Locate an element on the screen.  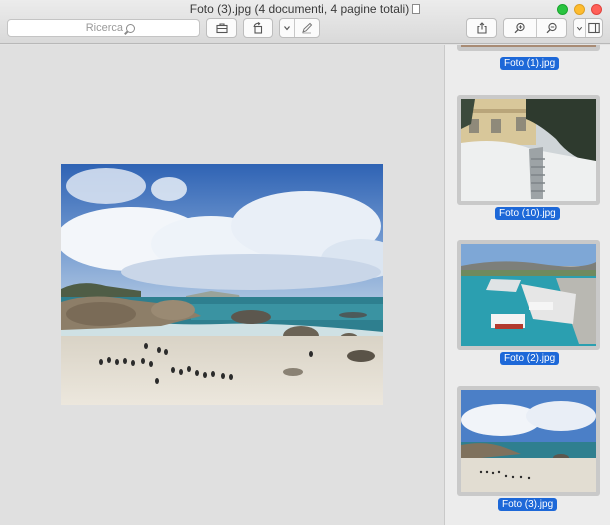
share-button is located at coordinates (481, 28).